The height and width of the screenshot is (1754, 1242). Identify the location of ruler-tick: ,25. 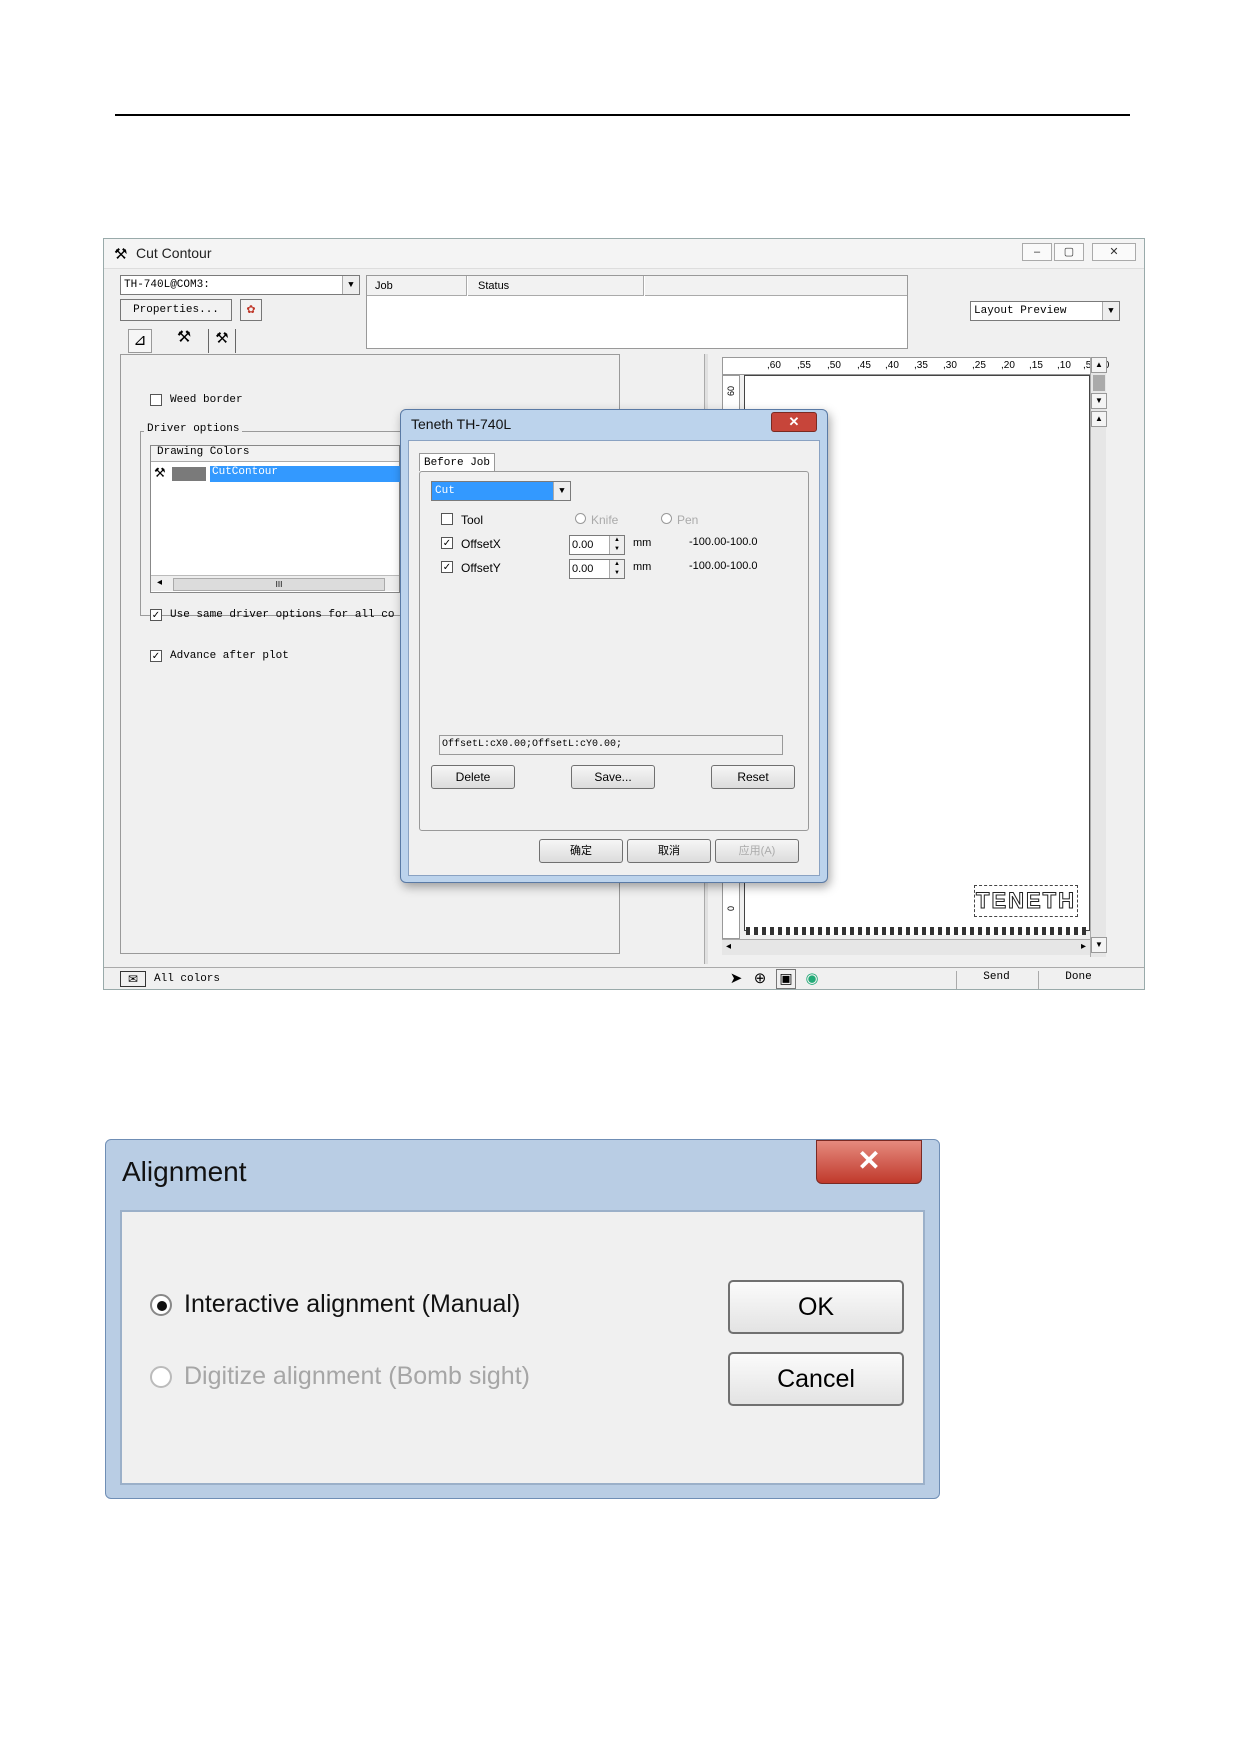
(979, 365).